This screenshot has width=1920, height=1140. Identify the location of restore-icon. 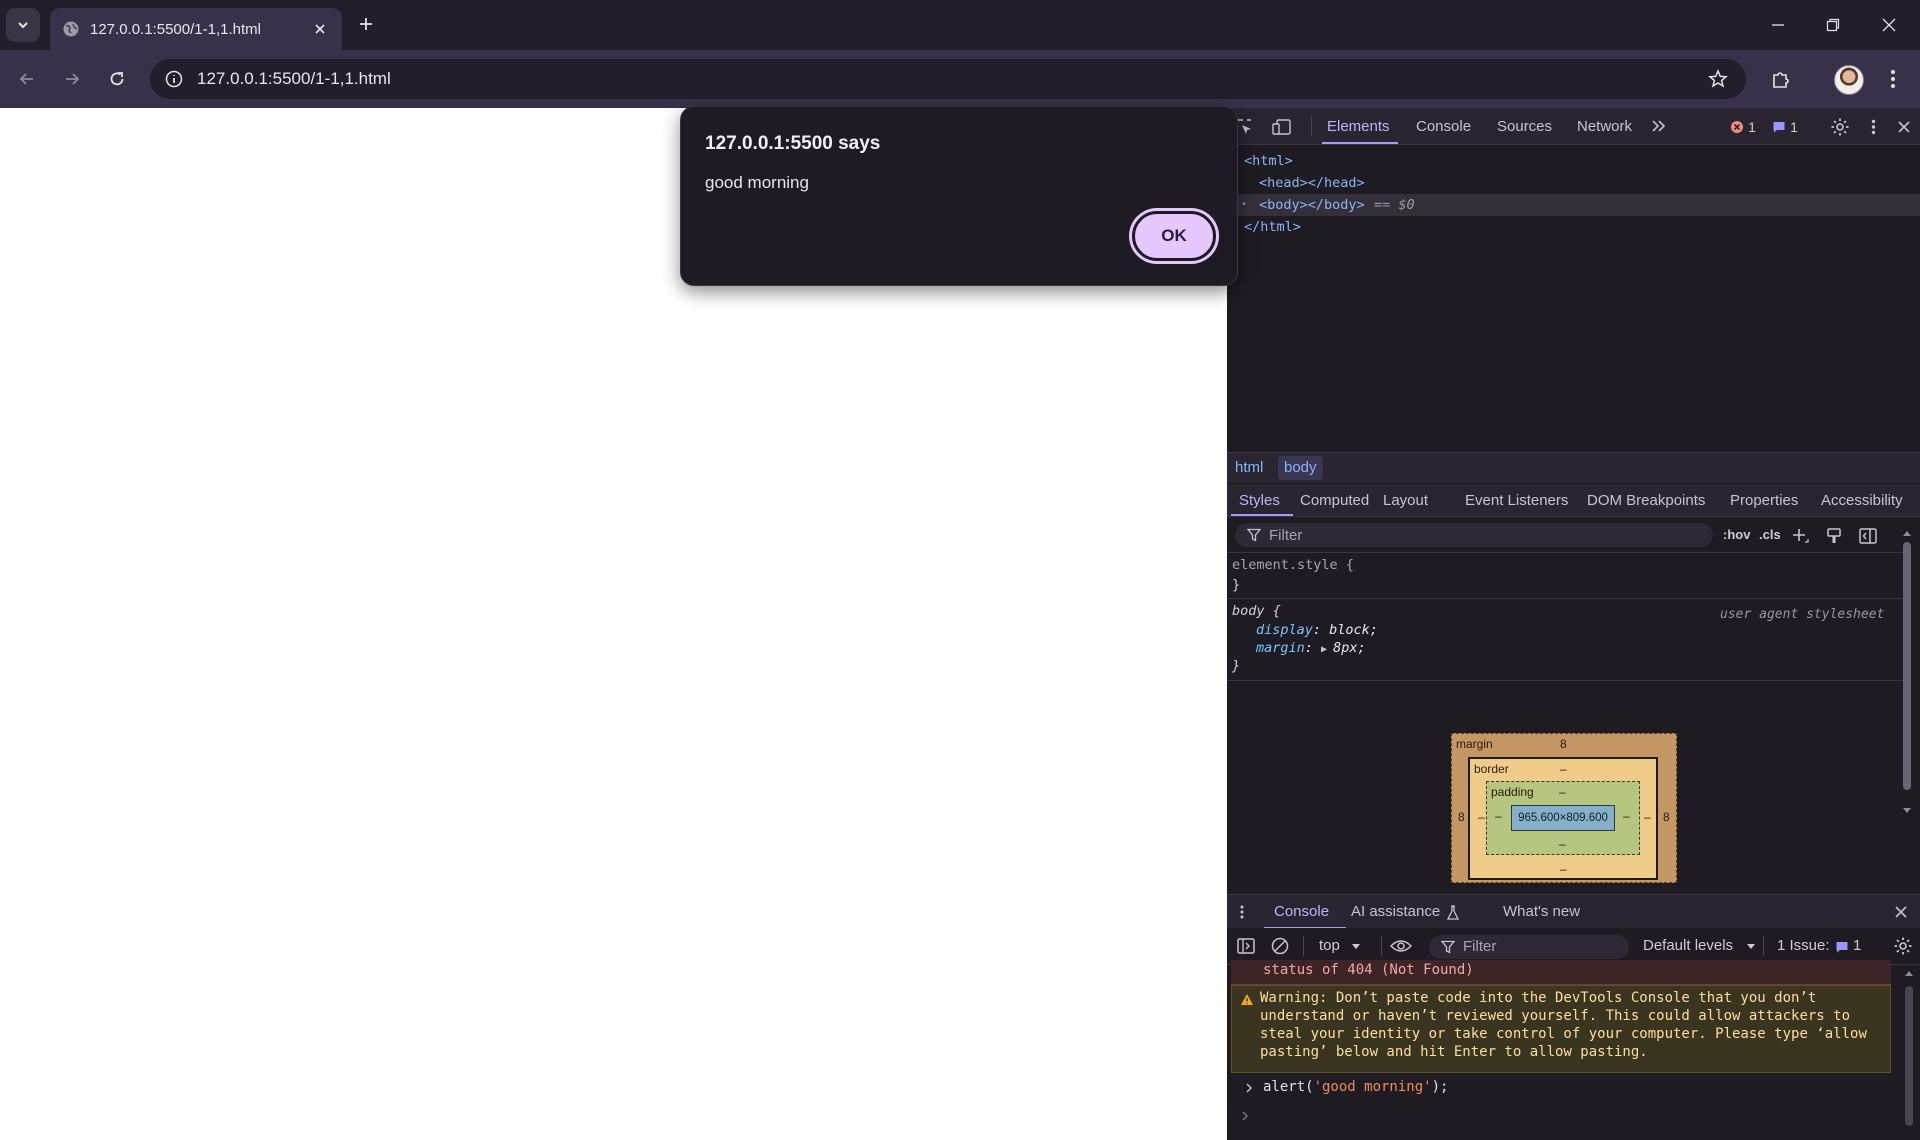
(1833, 25).